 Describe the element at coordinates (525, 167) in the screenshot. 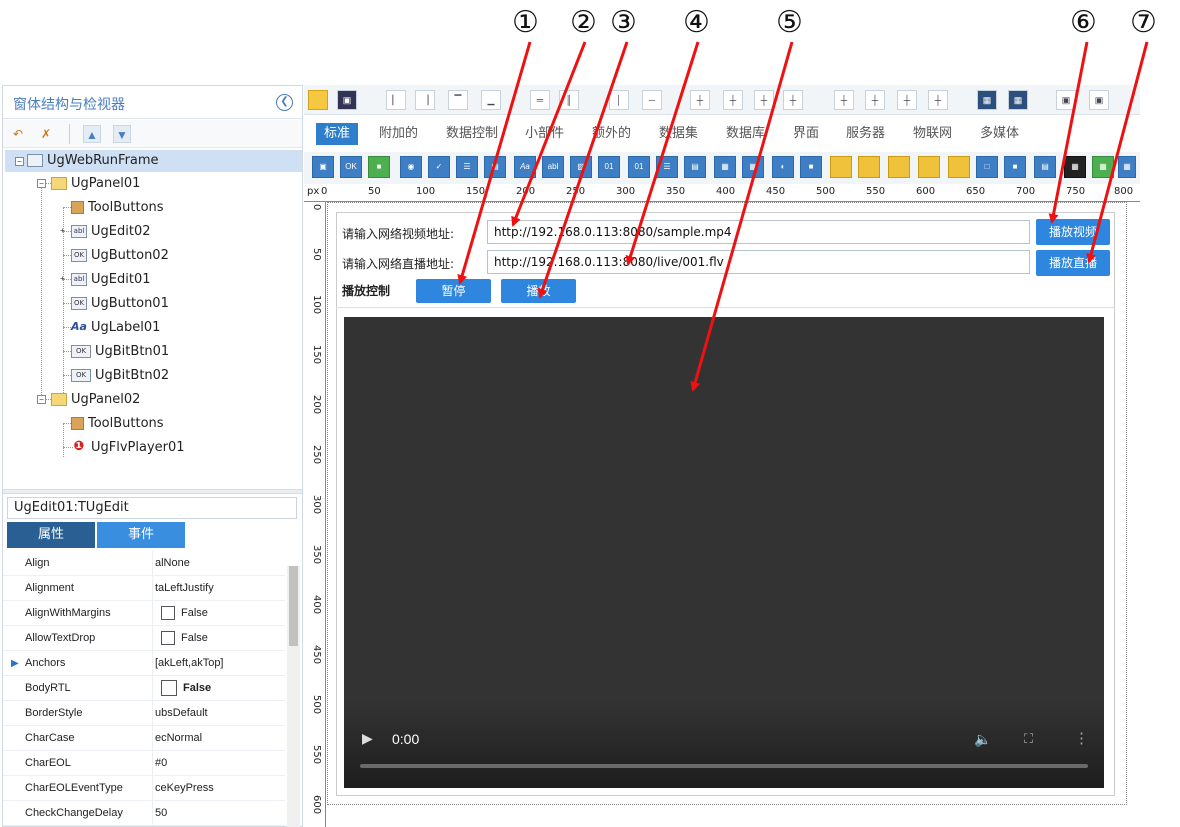

I see `label-component-icon: Aa` at that location.